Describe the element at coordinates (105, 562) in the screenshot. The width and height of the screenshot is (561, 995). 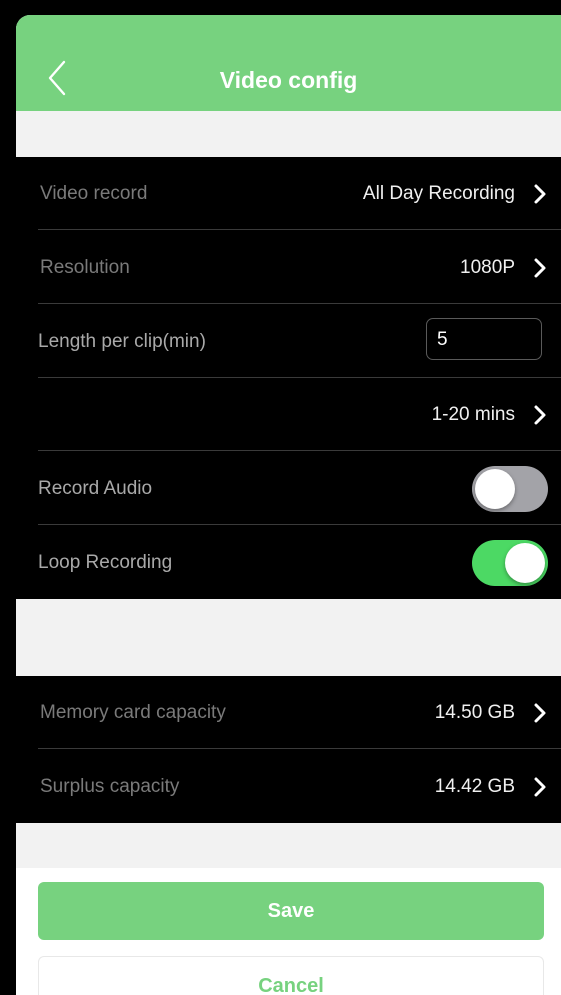
I see `loop-recording-label: Loop Recording` at that location.